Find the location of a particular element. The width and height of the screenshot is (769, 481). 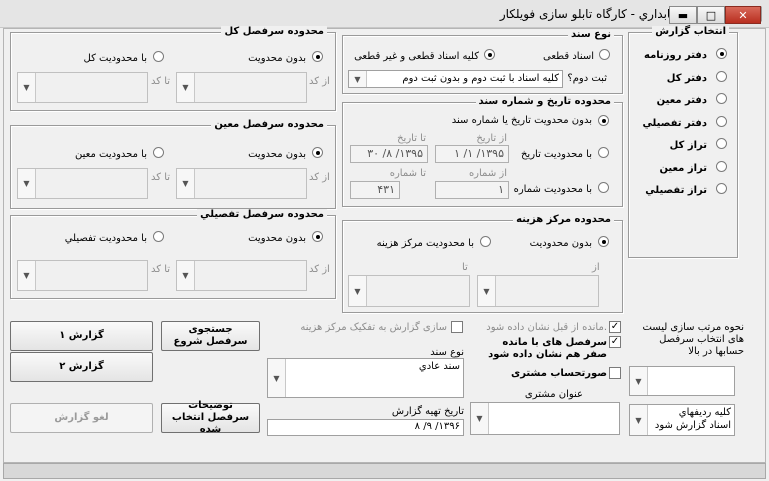

second-entry-label: ثبت دوم؟ is located at coordinates (587, 78).